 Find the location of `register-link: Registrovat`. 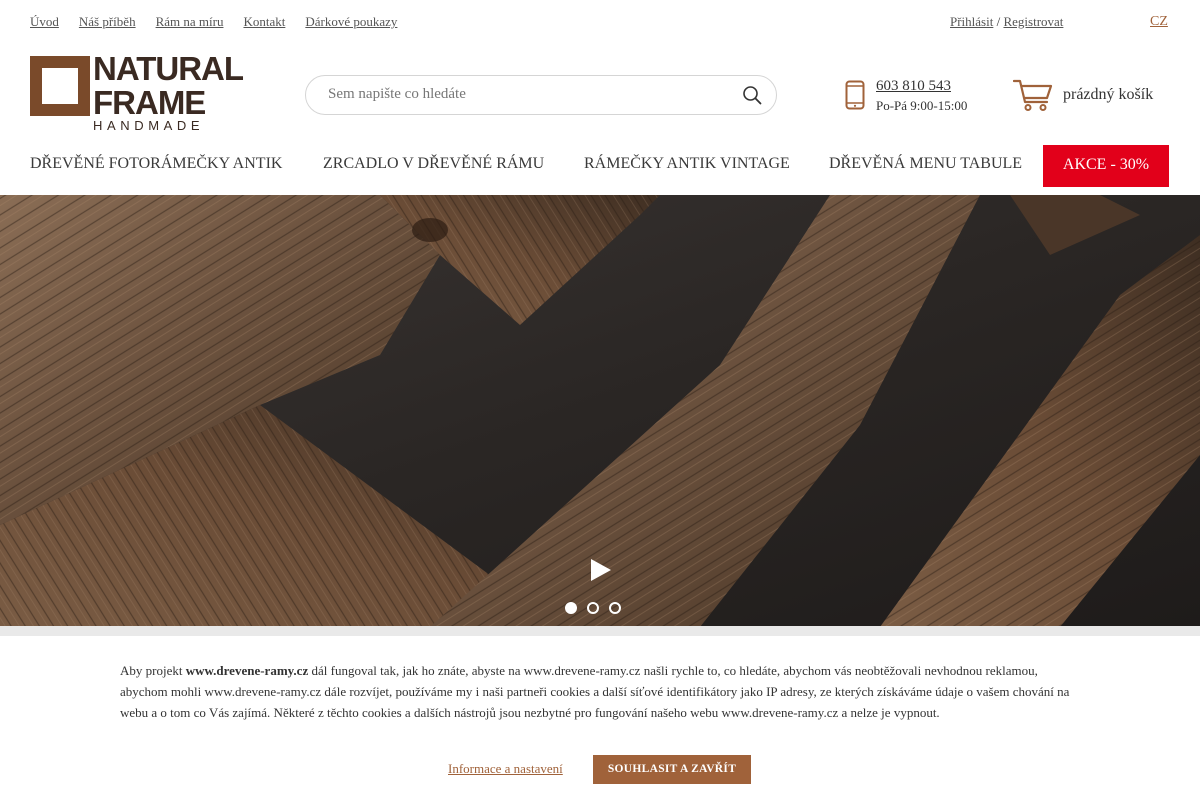

register-link: Registrovat is located at coordinates (1033, 21).